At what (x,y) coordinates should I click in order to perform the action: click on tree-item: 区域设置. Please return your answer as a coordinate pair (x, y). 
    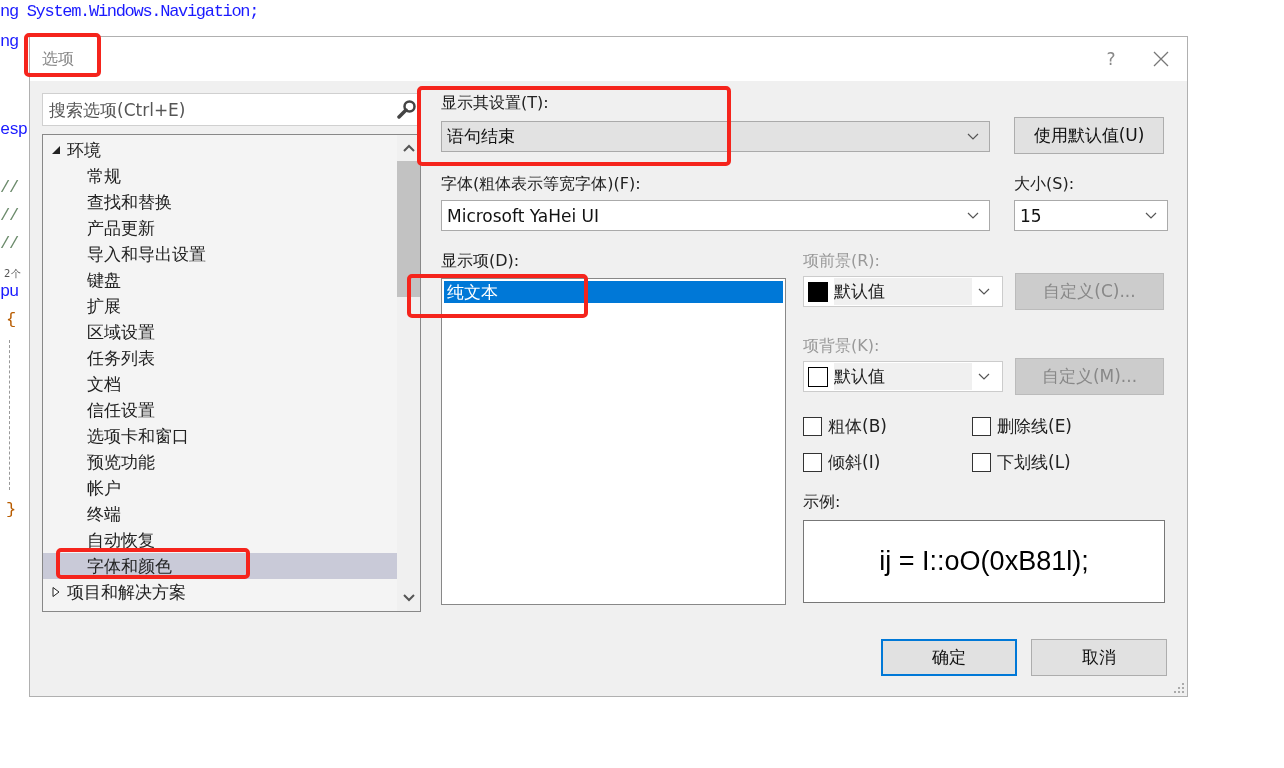
    Looking at the image, I should click on (220, 332).